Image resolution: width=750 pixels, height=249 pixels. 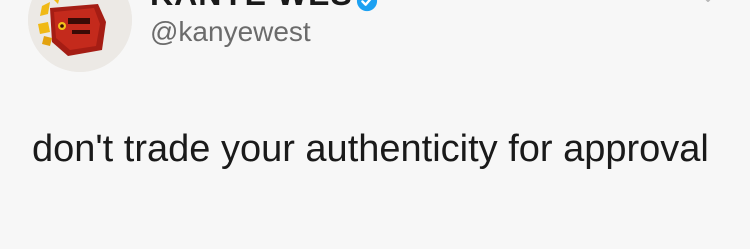 I want to click on avatar, so click(x=80, y=36).